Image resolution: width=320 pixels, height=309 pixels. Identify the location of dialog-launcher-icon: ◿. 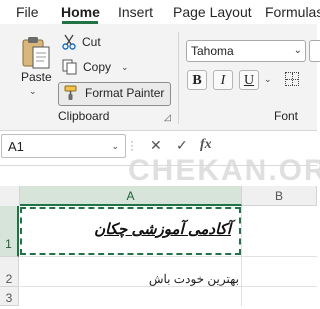
(167, 117).